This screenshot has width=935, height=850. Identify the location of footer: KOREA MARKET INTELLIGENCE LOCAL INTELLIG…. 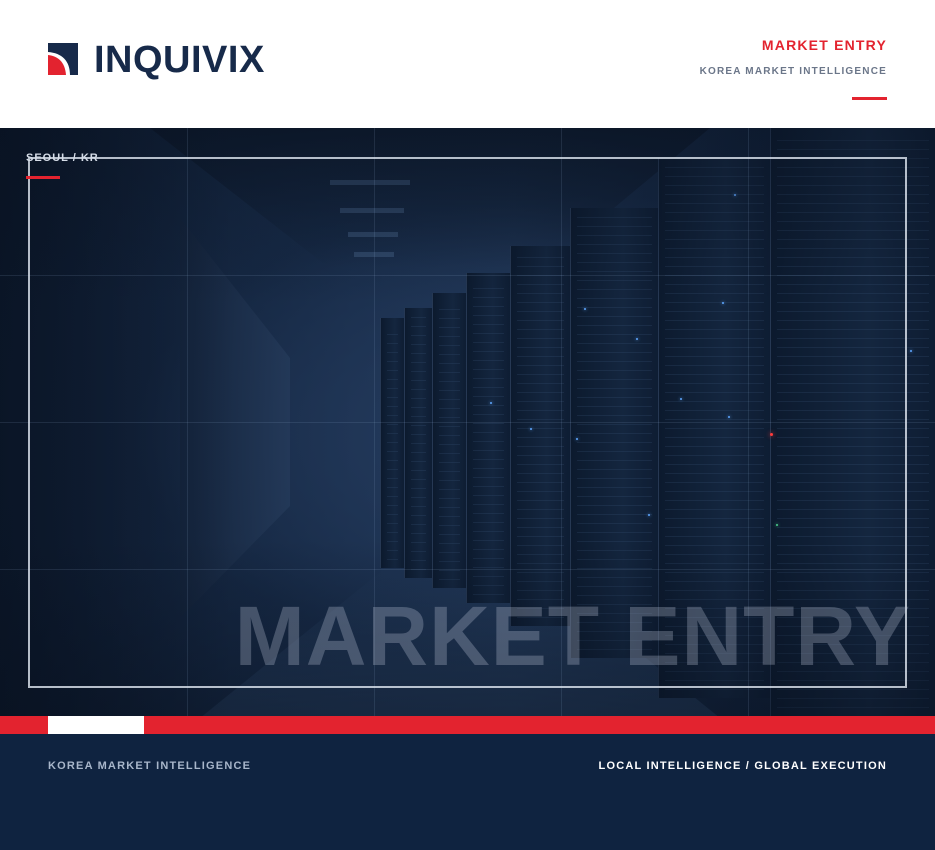
(467, 792).